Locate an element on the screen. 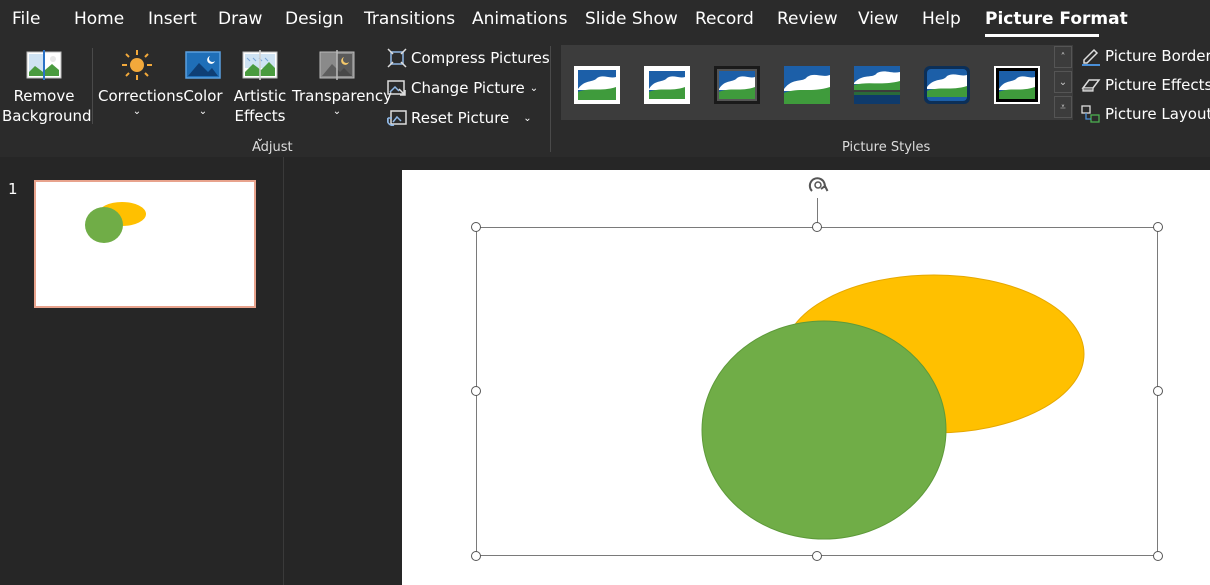  resize-handle-bottom-left is located at coordinates (476, 556).